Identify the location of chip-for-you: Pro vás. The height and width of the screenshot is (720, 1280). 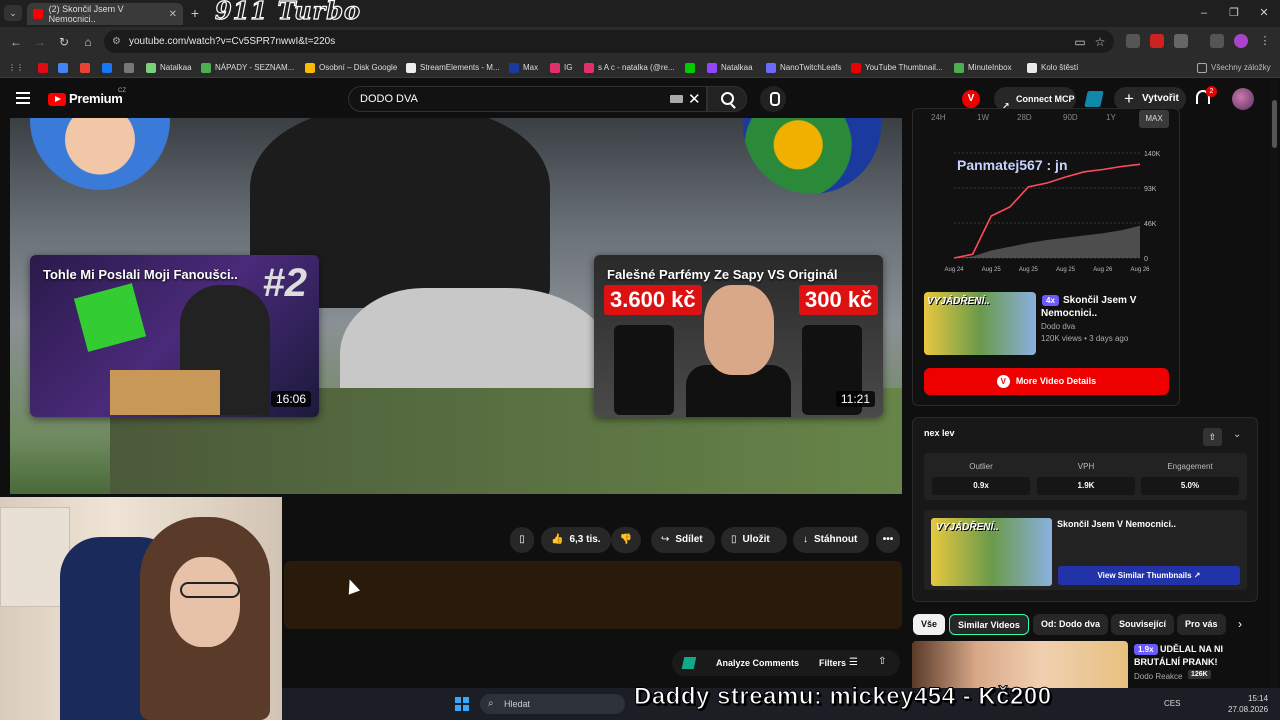
(1201, 624).